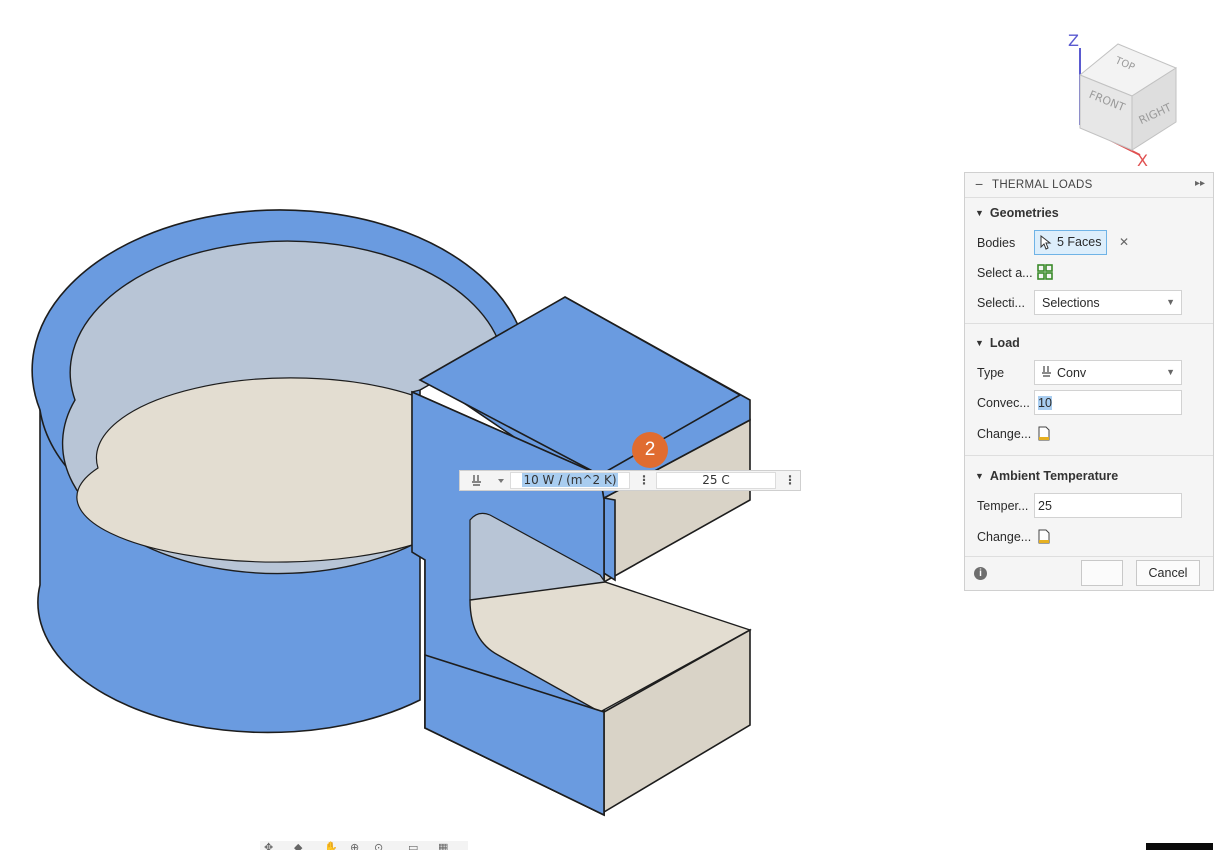 This screenshot has height=850, width=1226. I want to click on section-ambient-temperature-label: Ambient Temperature, so click(1054, 476).